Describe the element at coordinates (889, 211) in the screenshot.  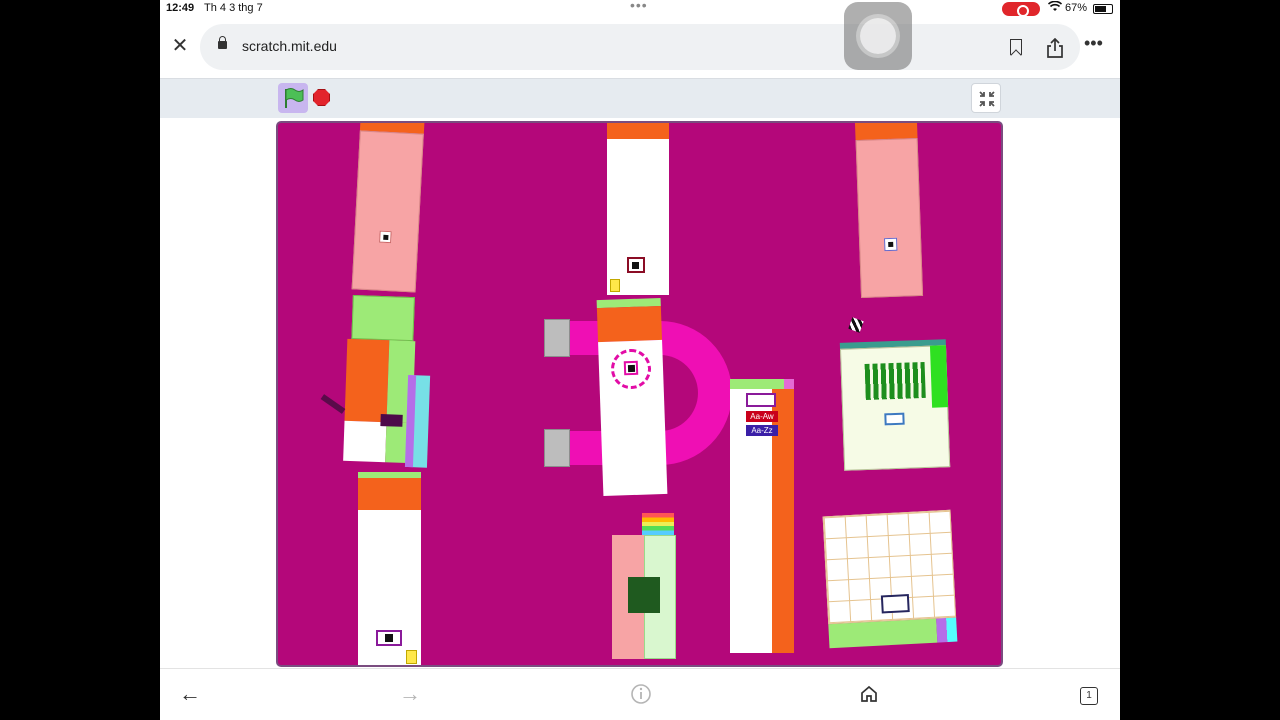
I see `salmon-block-right-sprite` at that location.